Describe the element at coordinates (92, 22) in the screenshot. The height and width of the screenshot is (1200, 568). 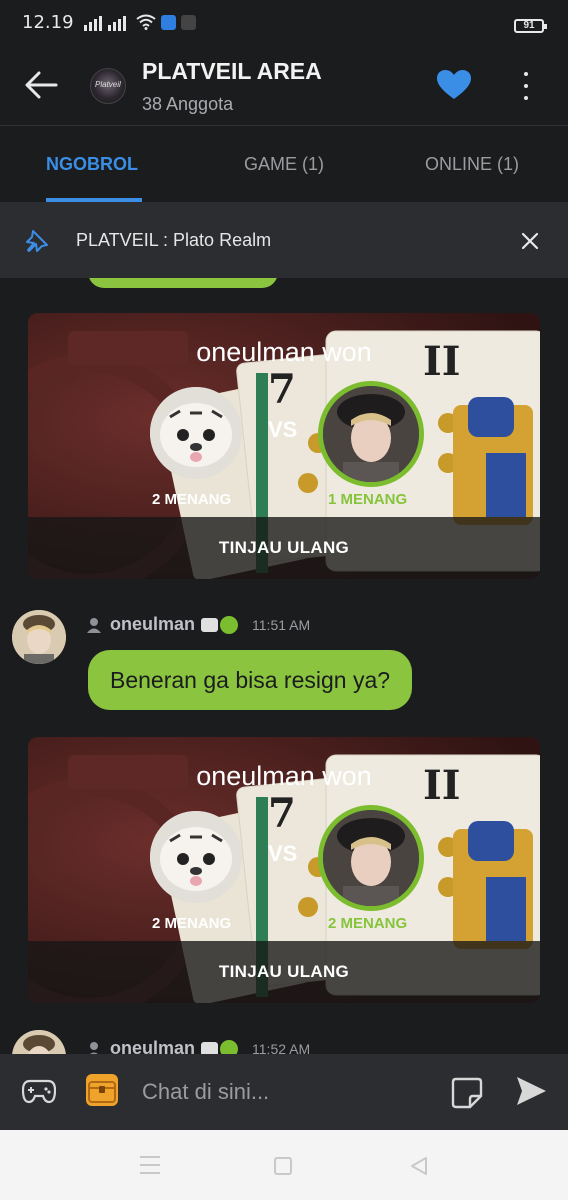
I see `signal-icon` at that location.